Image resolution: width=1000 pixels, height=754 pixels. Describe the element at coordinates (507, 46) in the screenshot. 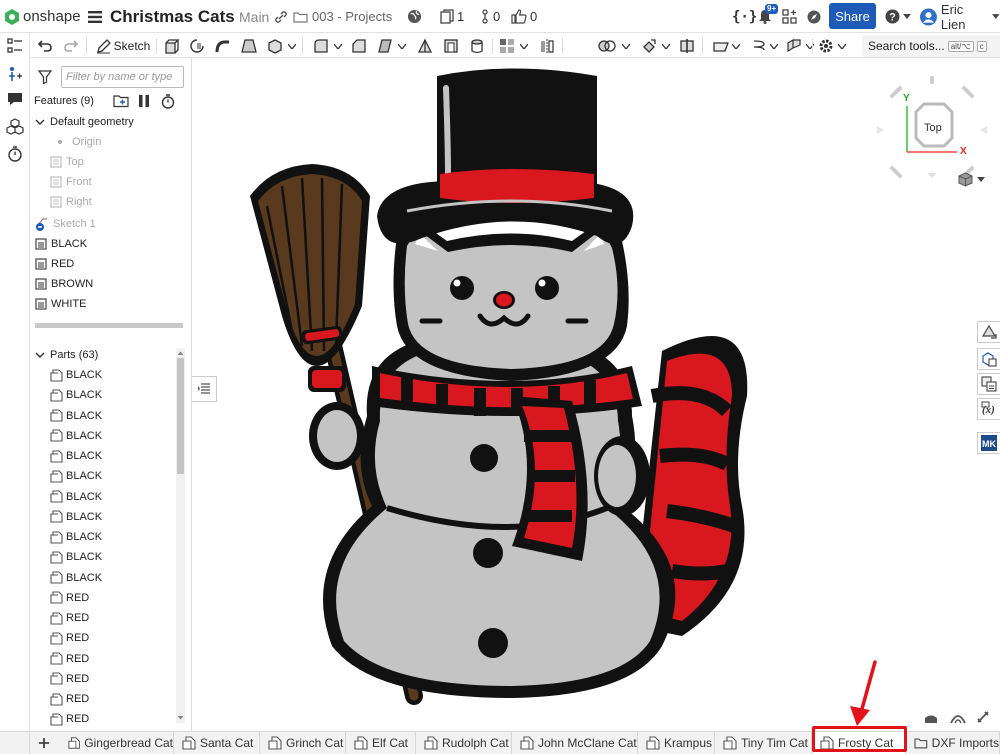

I see `linear-pattern-button` at that location.